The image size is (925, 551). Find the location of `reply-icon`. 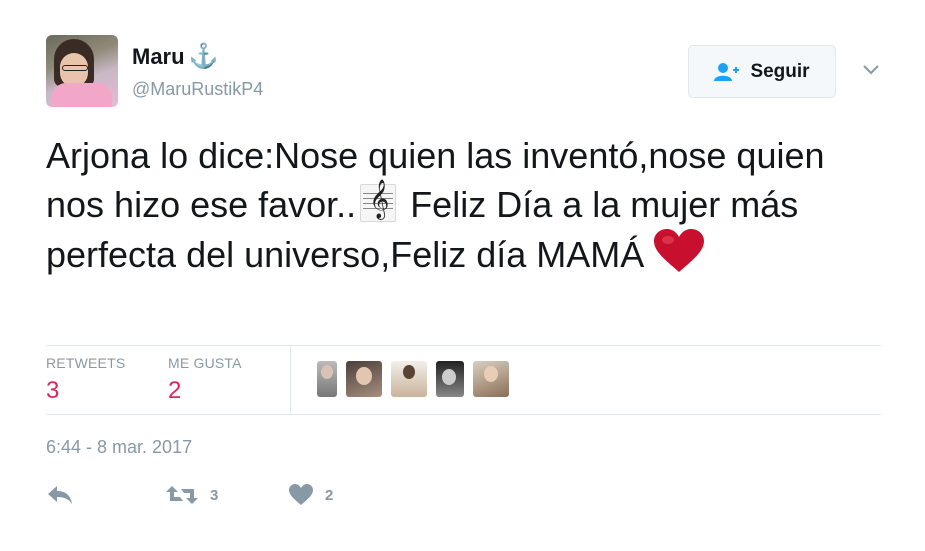

reply-icon is located at coordinates (60, 495).